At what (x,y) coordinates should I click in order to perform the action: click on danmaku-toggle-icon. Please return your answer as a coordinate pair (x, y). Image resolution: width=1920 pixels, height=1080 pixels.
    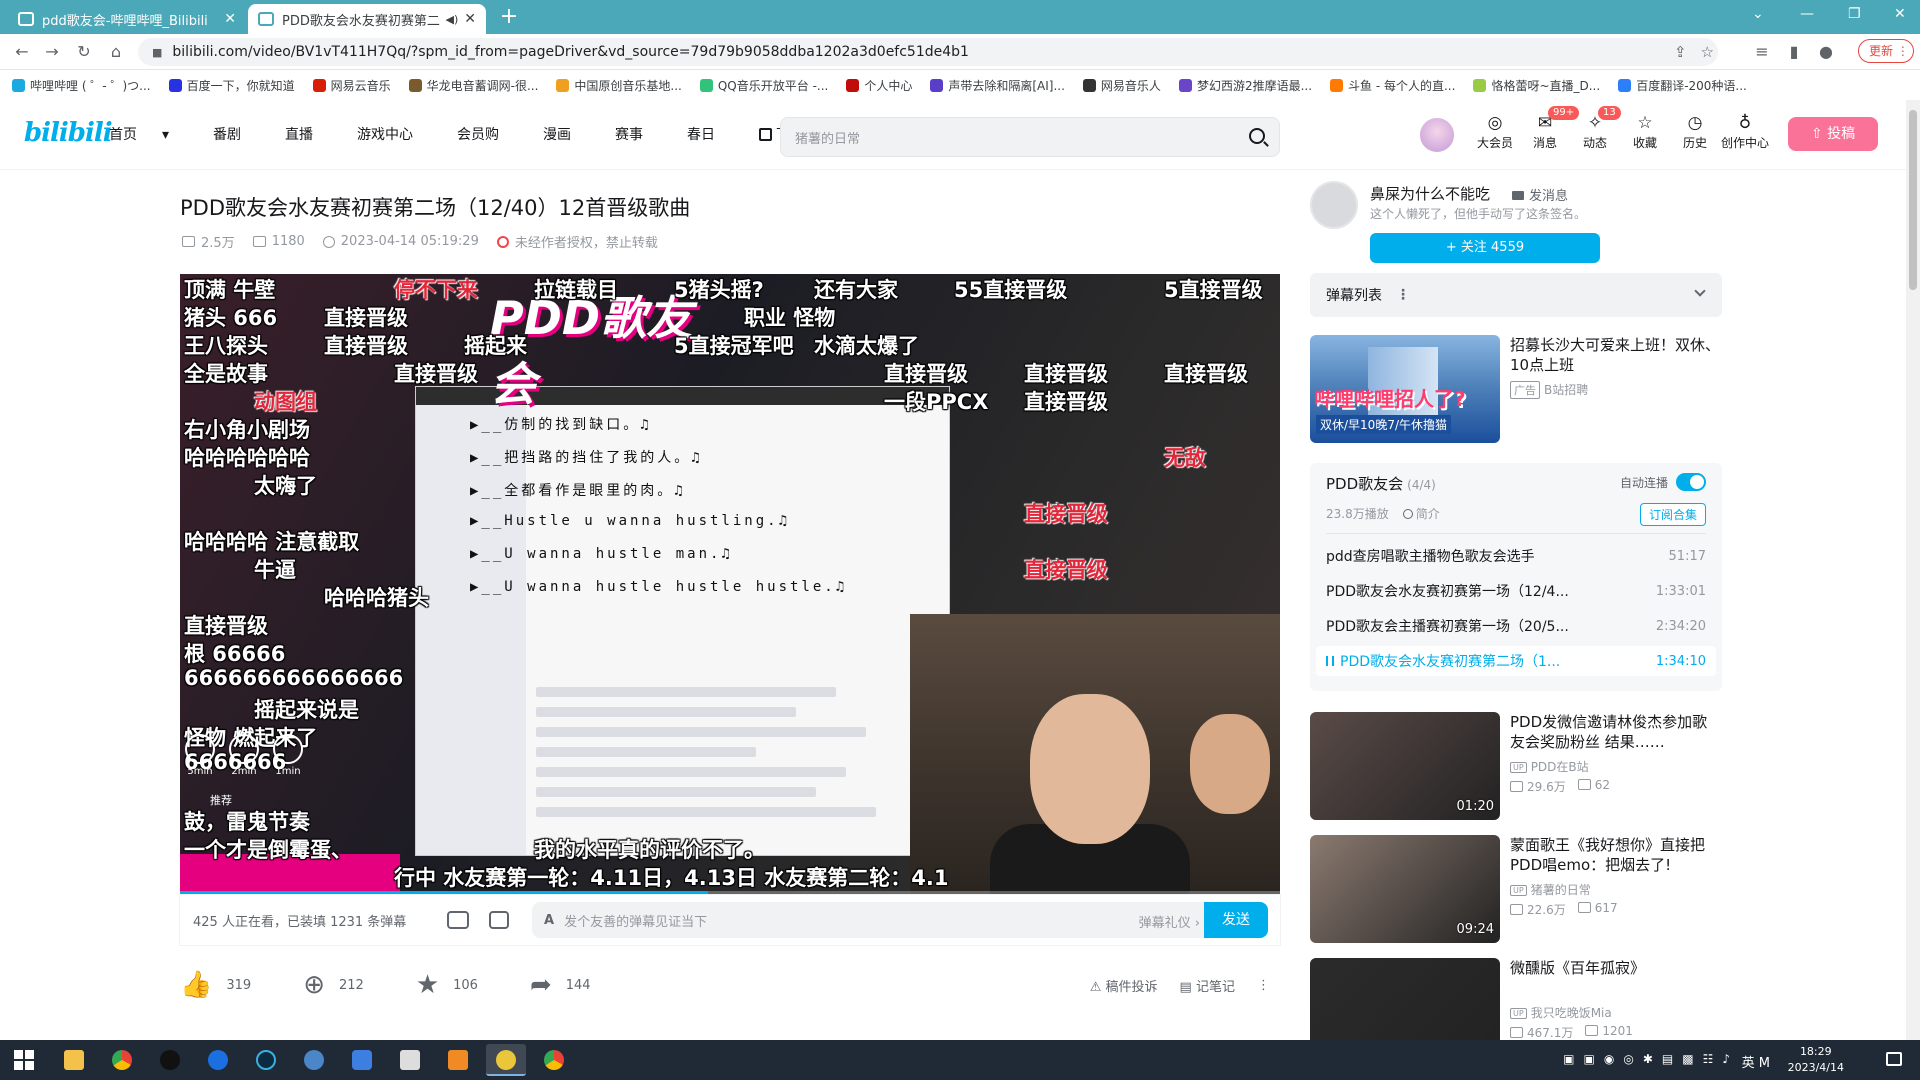
    Looking at the image, I should click on (458, 920).